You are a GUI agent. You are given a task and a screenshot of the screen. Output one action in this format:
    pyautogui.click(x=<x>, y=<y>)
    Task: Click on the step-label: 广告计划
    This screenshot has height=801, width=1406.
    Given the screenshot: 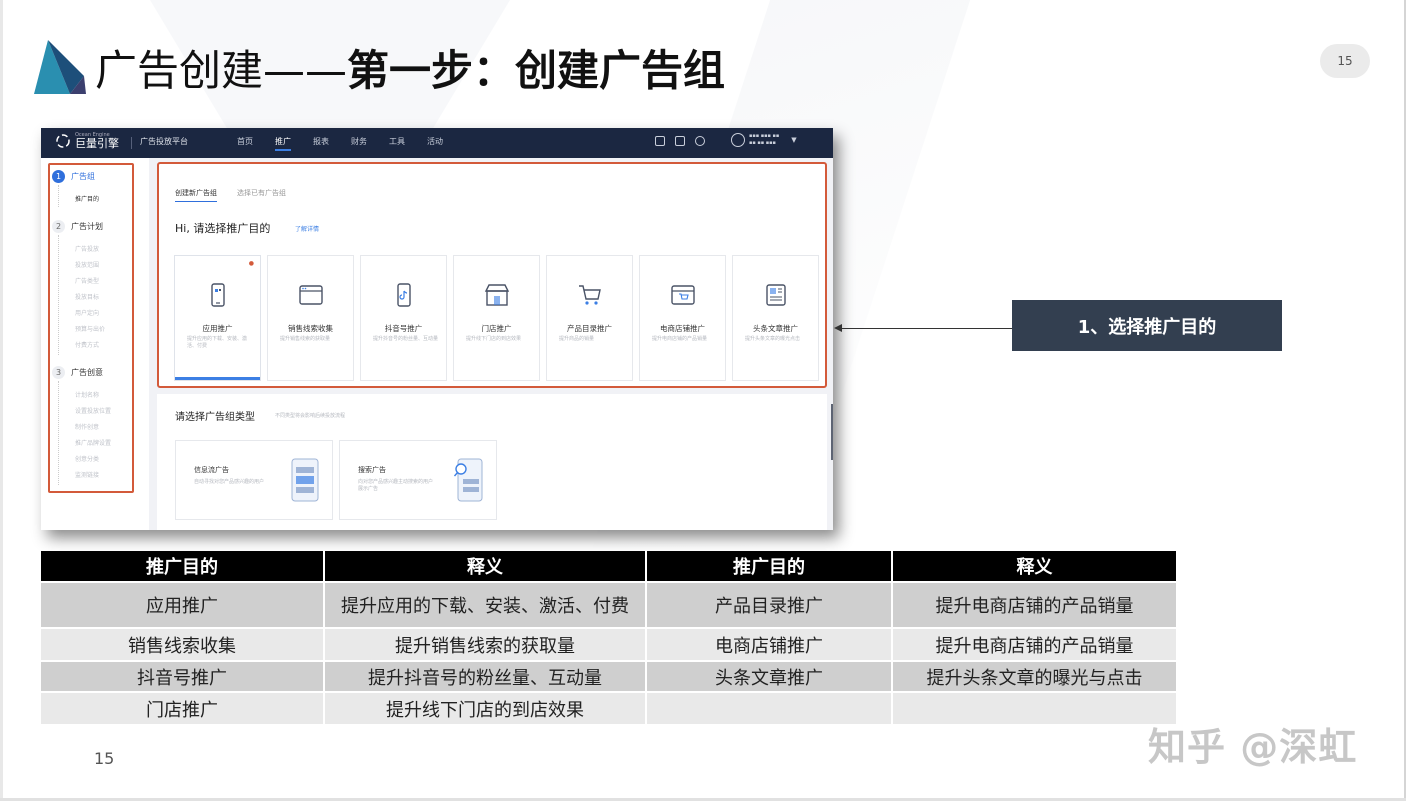 What is the action you would take?
    pyautogui.click(x=87, y=226)
    